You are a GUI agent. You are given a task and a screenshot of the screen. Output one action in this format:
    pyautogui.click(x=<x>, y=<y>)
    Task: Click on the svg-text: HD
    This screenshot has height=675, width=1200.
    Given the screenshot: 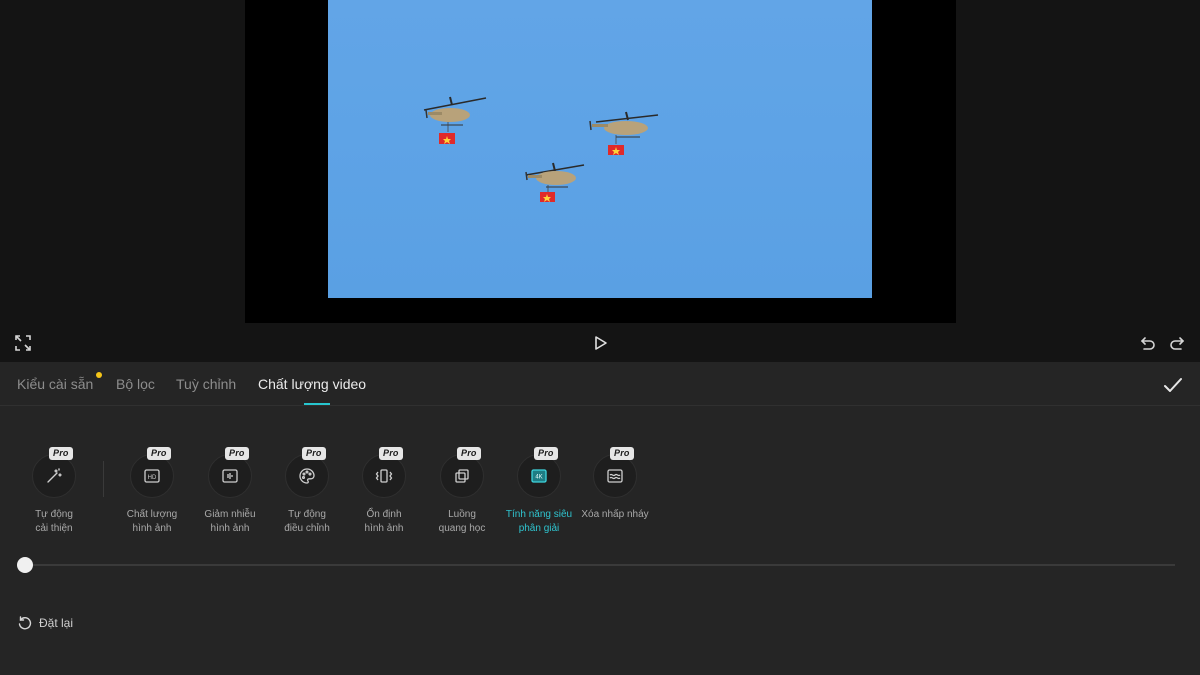 What is the action you would take?
    pyautogui.click(x=152, y=478)
    